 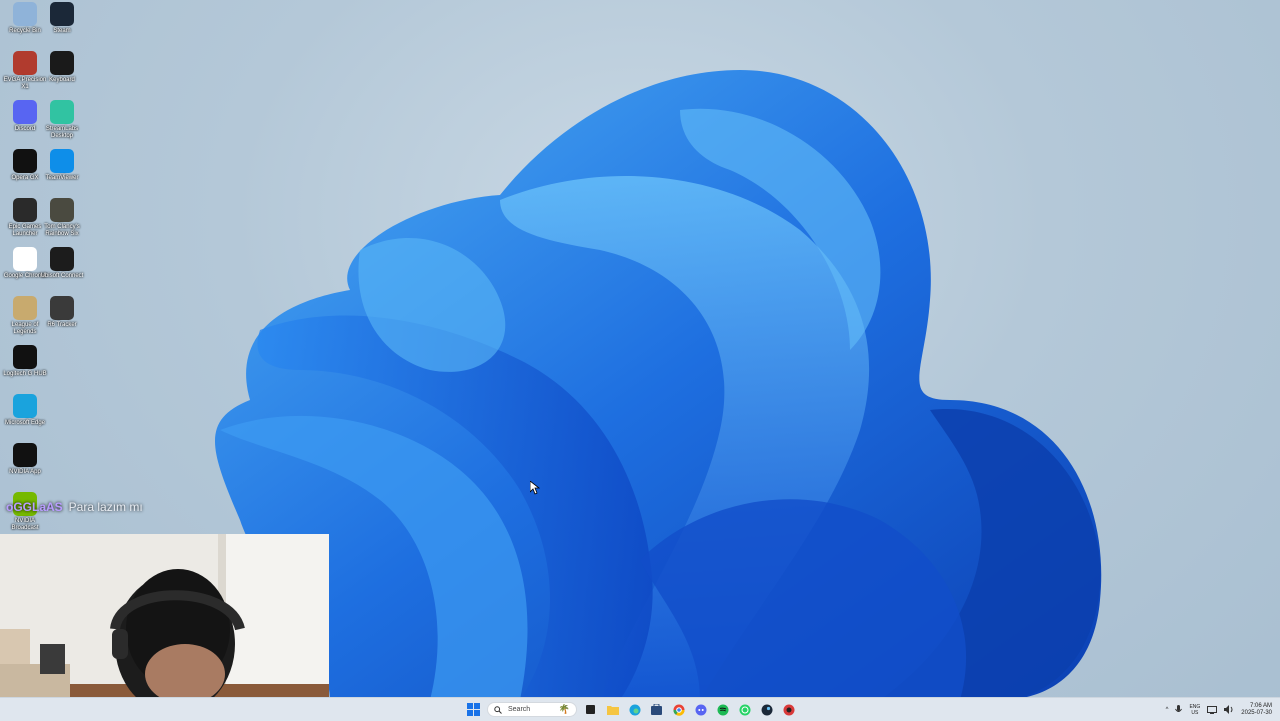 What do you see at coordinates (62, 210) in the screenshot?
I see `rainbow-six-game-icon` at bounding box center [62, 210].